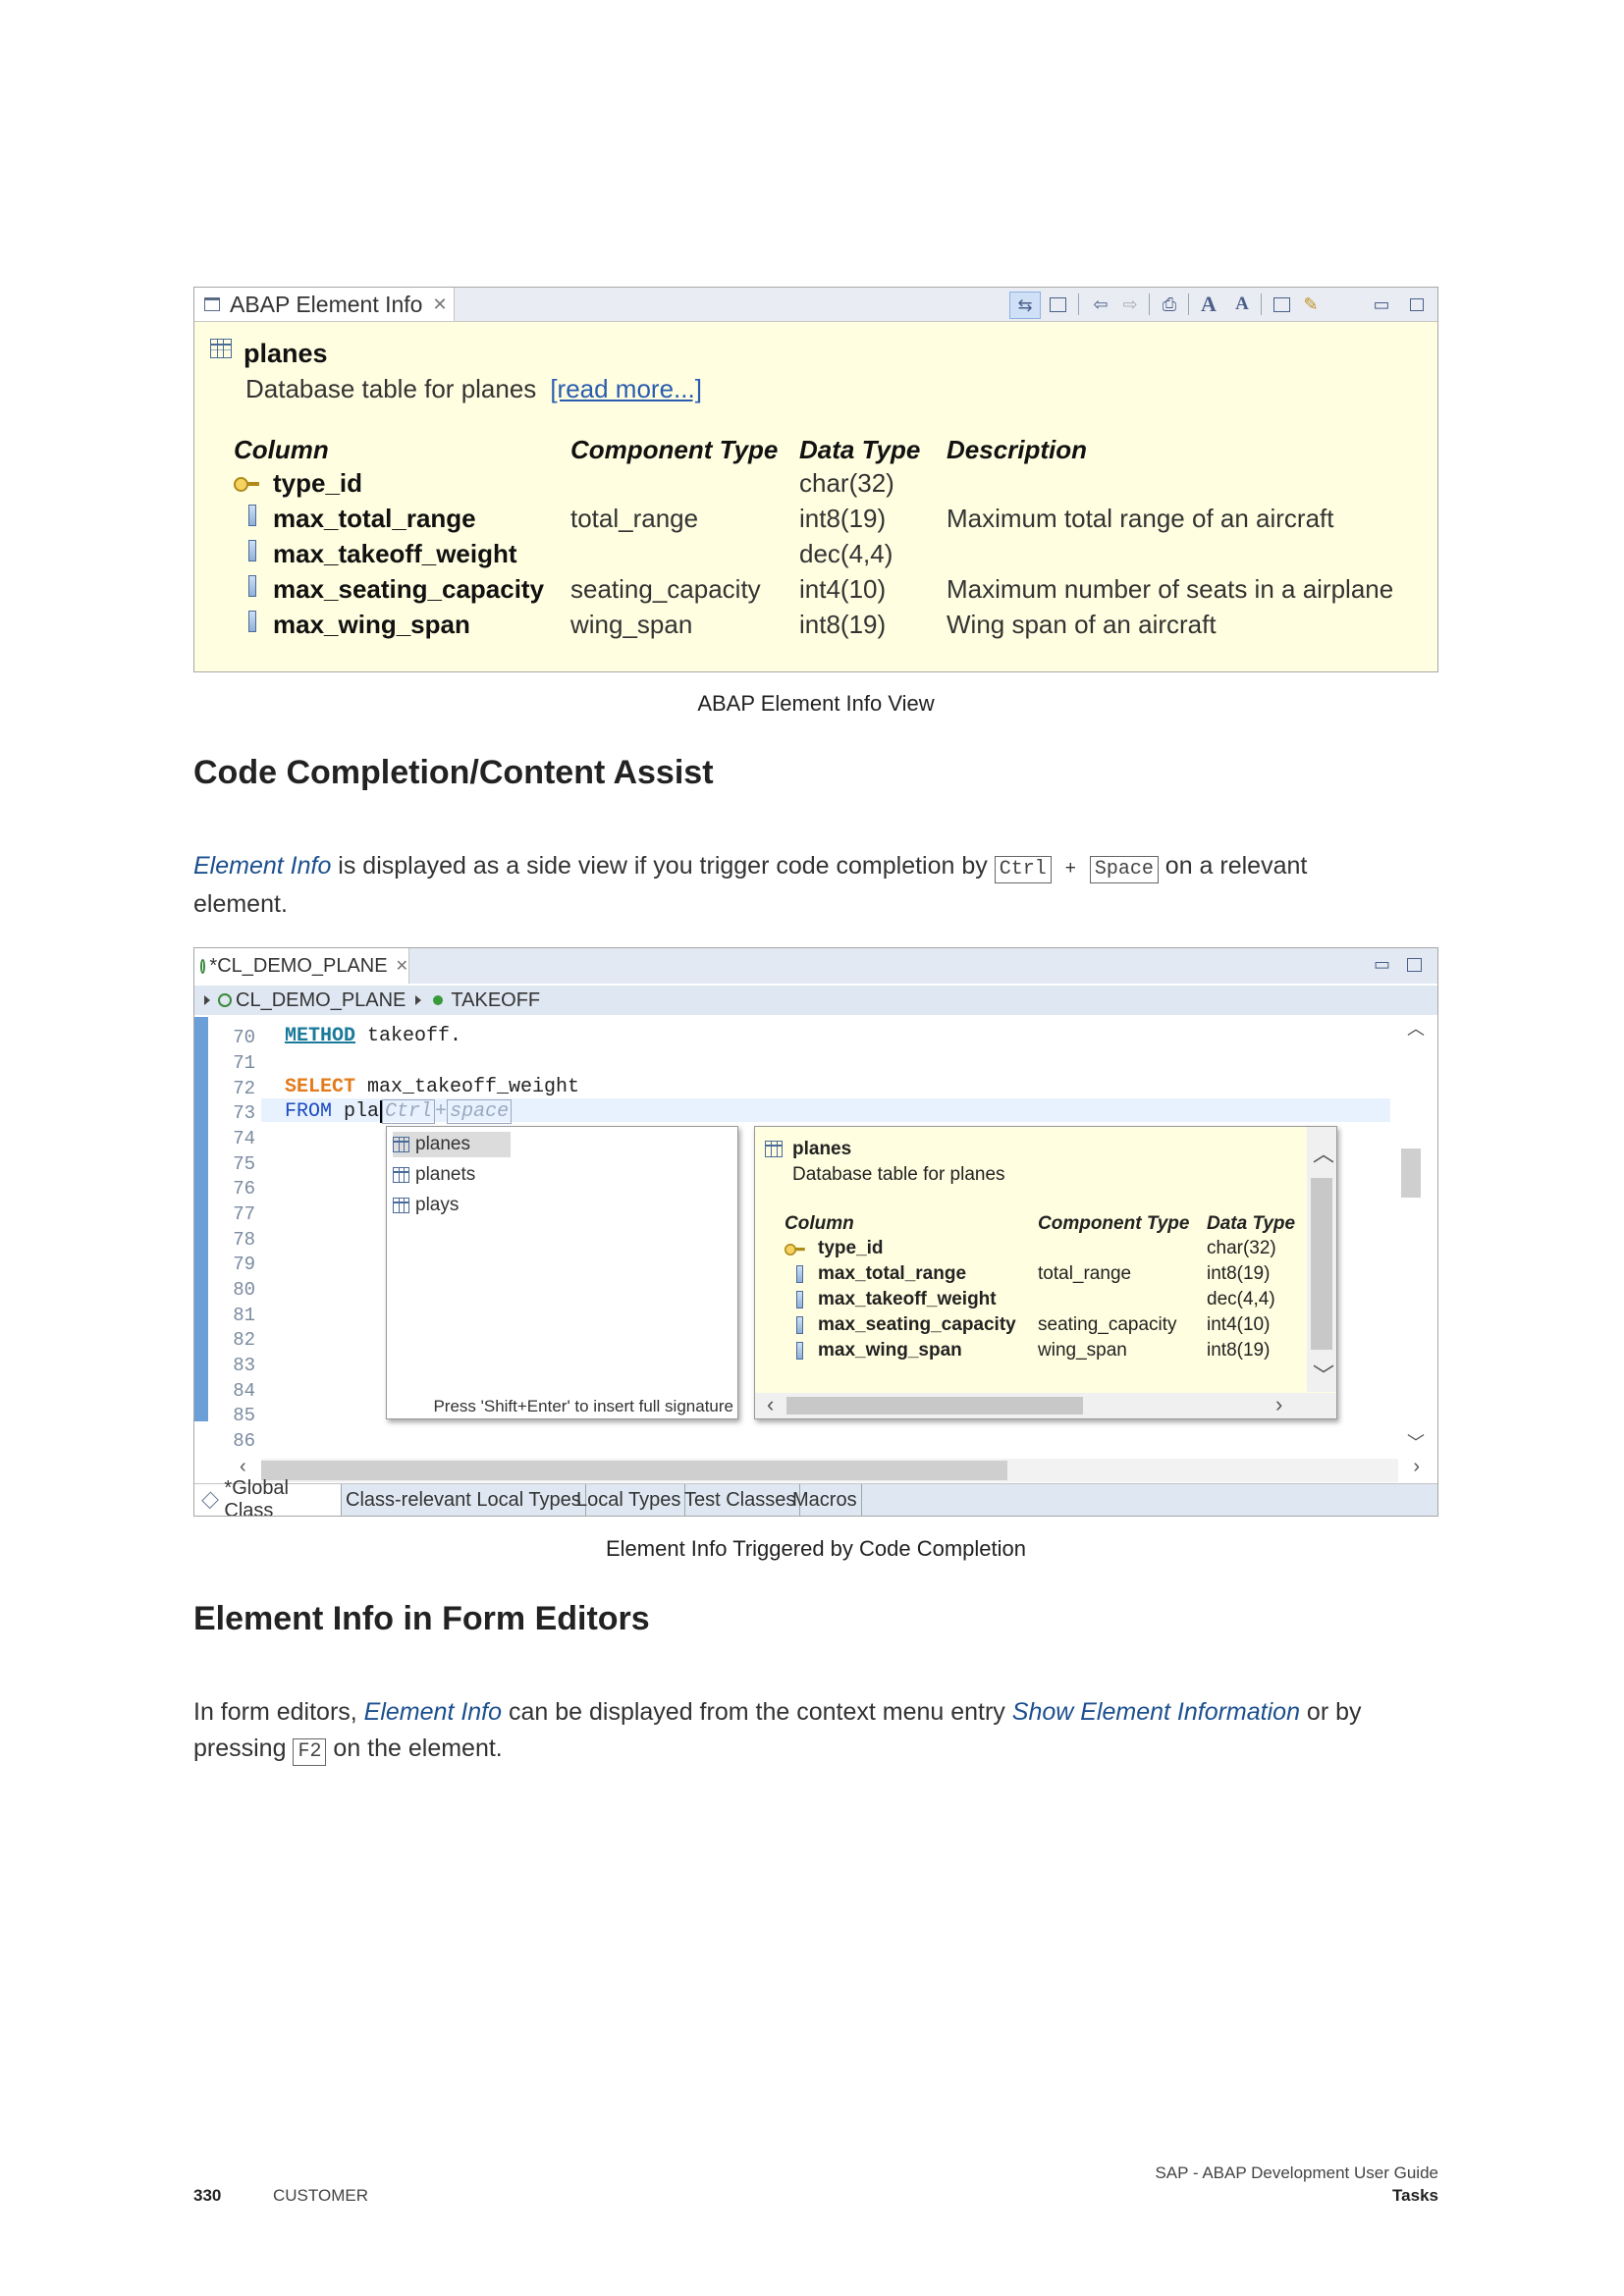 The height and width of the screenshot is (2296, 1624). I want to click on editor-tab-title: *CL_DEMO_PLANE, so click(298, 966).